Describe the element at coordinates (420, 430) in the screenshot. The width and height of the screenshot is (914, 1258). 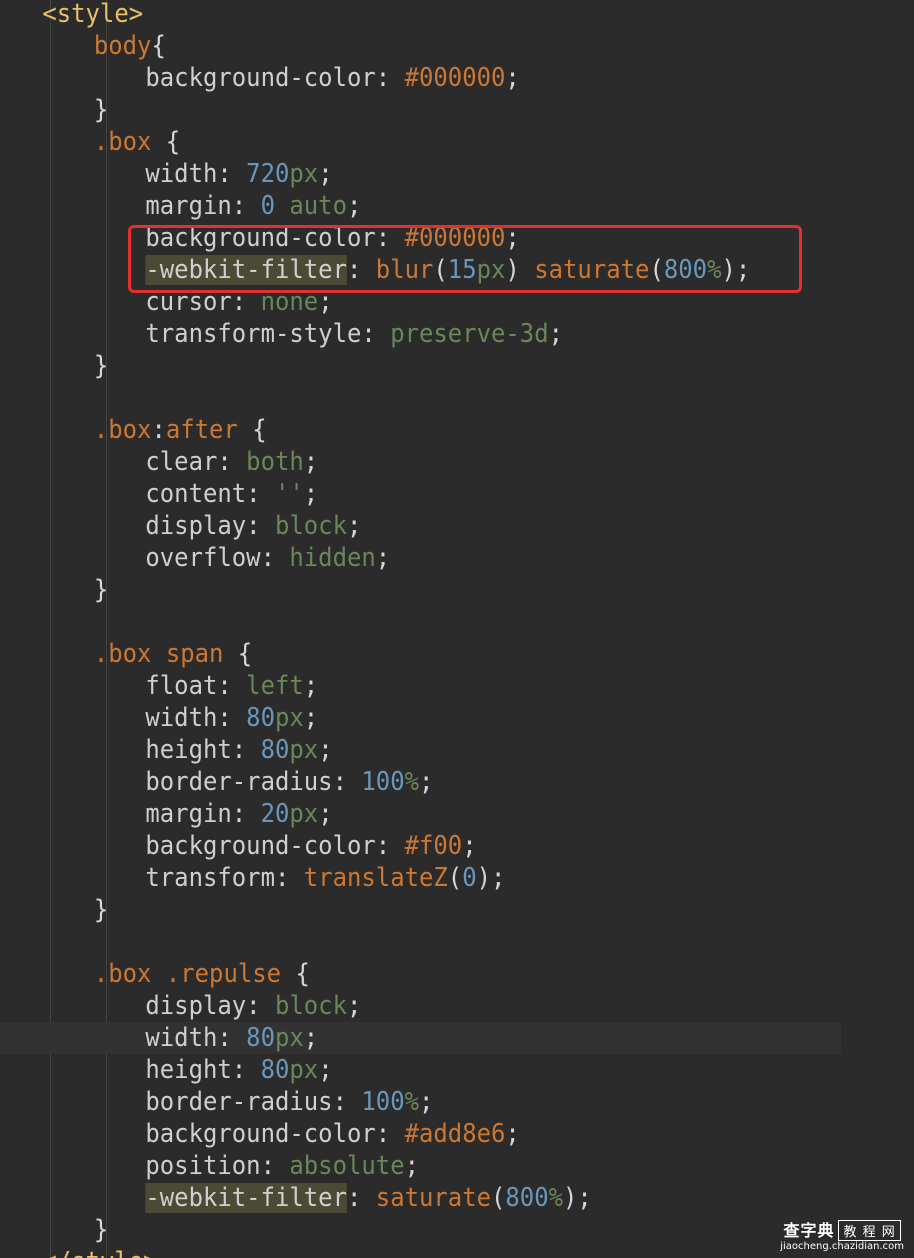
I see `code-line: .box:after {` at that location.